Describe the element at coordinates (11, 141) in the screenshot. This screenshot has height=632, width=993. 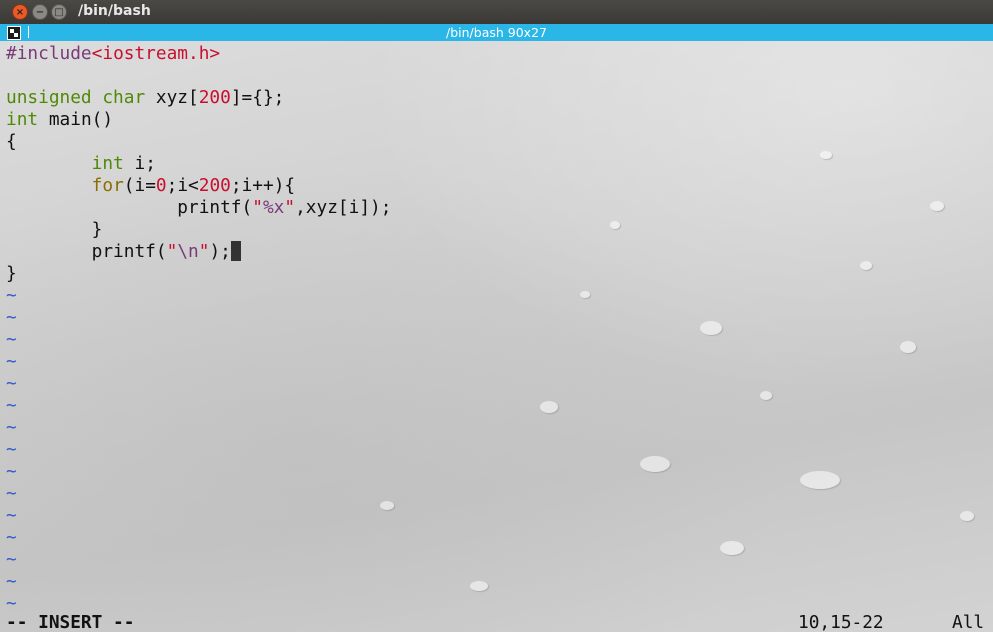
I see `code-token: {` at that location.